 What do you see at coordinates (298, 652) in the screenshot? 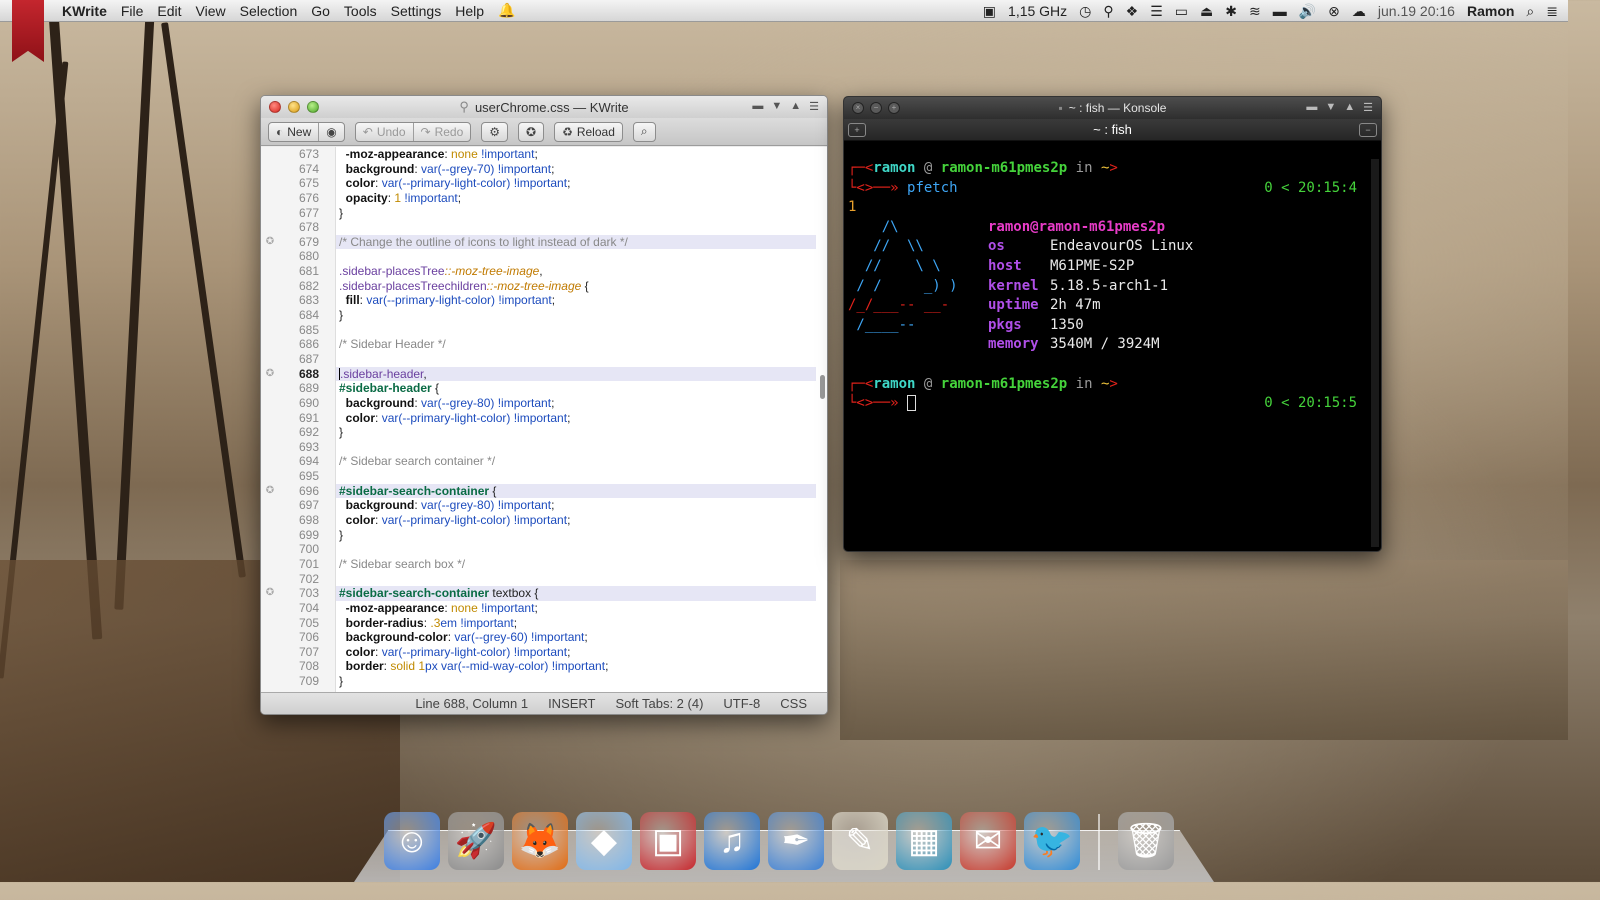
I see `line-number: 707` at bounding box center [298, 652].